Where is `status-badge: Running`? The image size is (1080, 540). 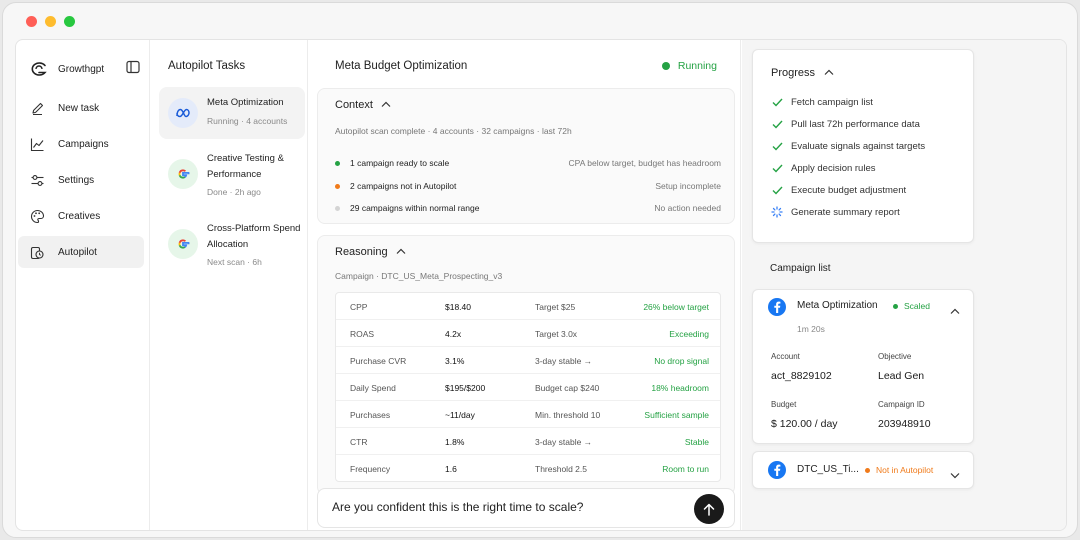
status-badge: Running is located at coordinates (689, 66).